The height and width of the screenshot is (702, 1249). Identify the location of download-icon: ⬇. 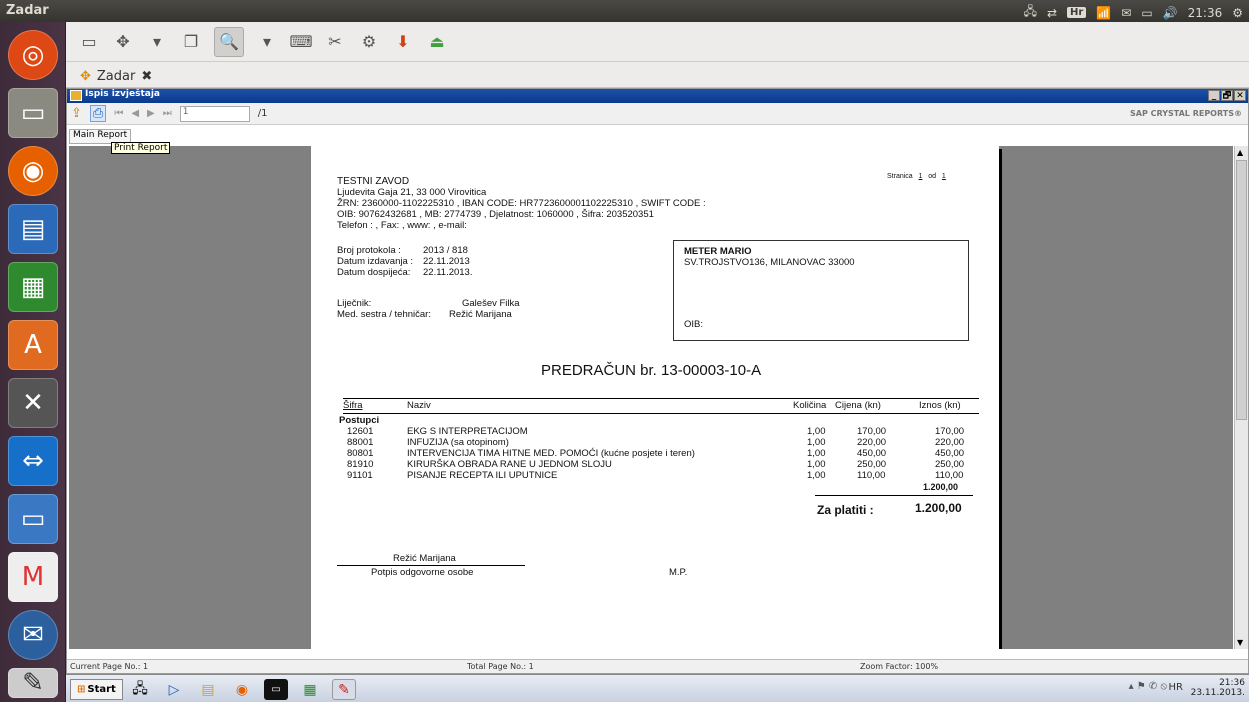
(403, 42).